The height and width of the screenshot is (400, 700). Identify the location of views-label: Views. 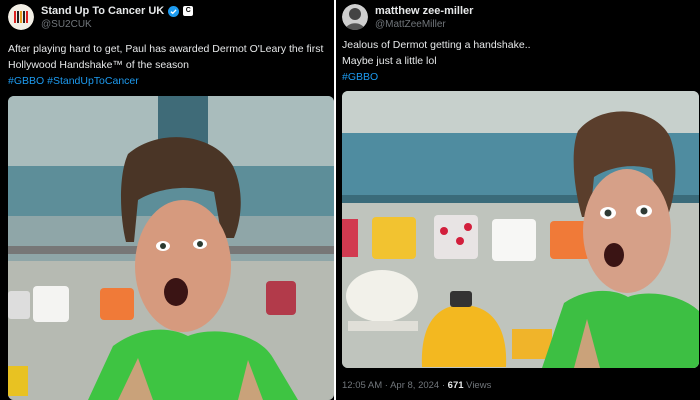
(479, 385).